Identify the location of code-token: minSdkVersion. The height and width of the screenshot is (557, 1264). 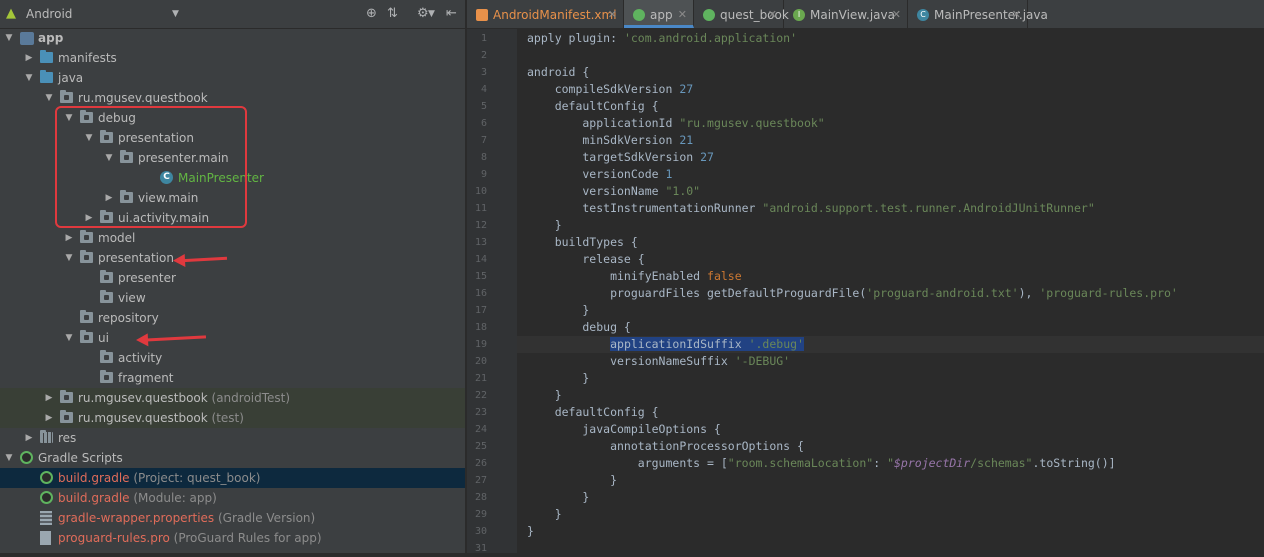
(603, 140).